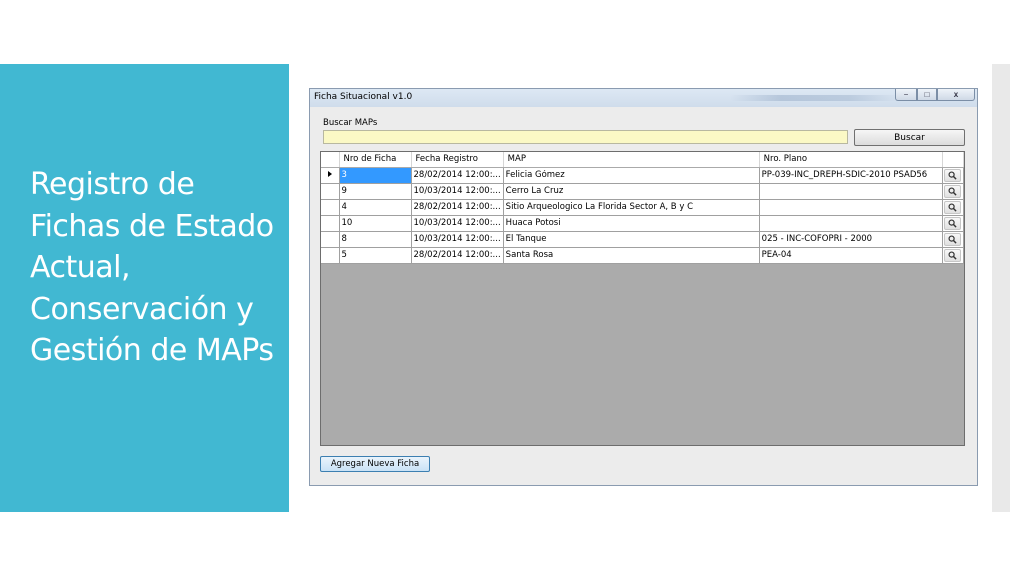 This screenshot has height=576, width=1024. I want to click on cell-nro: 9, so click(375, 191).